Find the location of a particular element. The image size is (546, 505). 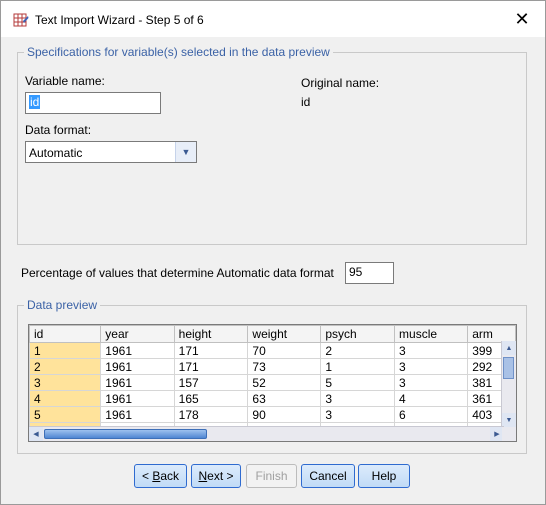

table-row: 4 1961 165 63 3 4 361 is located at coordinates (272, 398).